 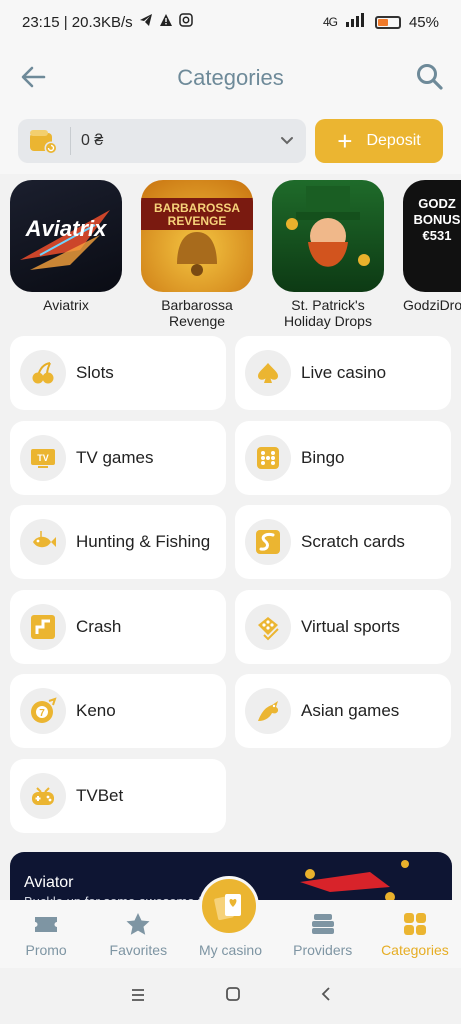 I want to click on game-card-godzidro: GODZ BONUS €531 GodziDro Frenzy: S, so click(x=432, y=246).